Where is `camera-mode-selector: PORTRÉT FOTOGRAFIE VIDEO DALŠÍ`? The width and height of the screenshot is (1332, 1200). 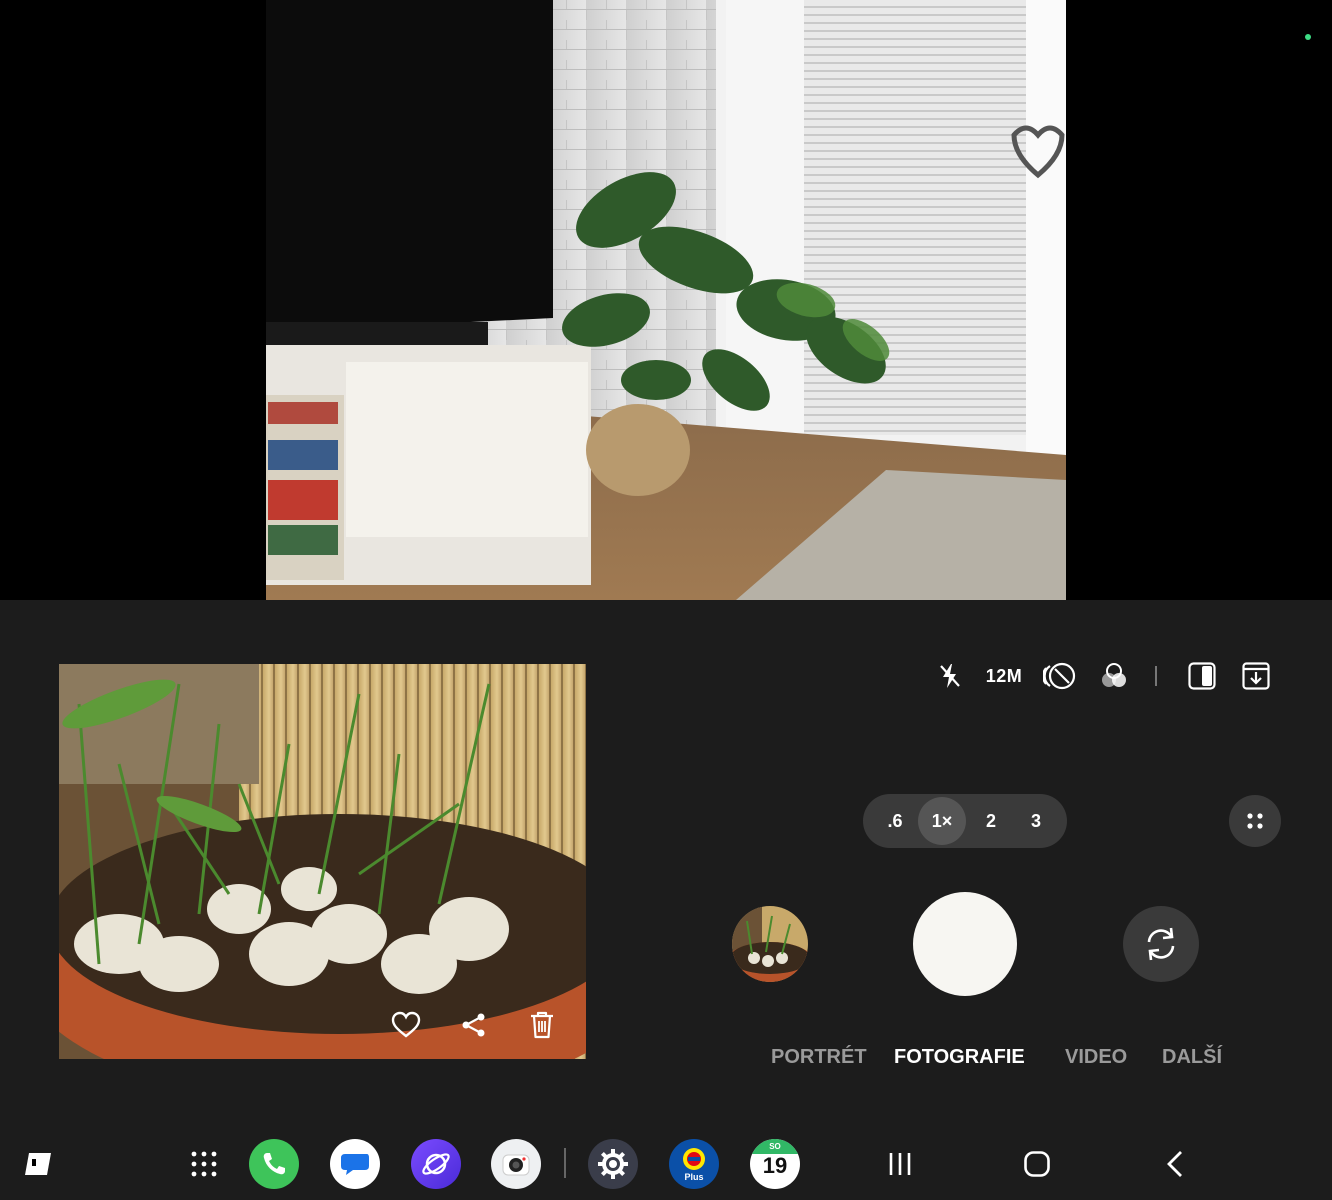 camera-mode-selector: PORTRÉT FOTOGRAFIE VIDEO DALŠÍ is located at coordinates (1000, 1061).